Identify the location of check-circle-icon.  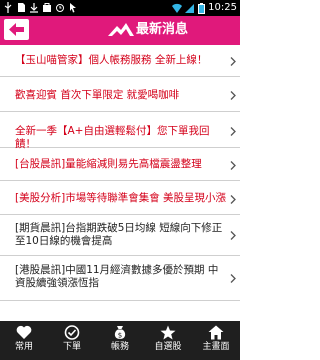
(72, 332).